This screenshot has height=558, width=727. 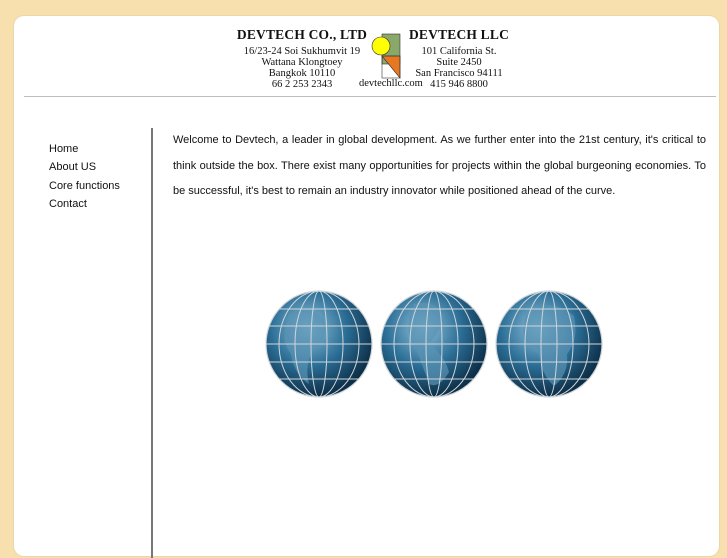 I want to click on left-phone: 66 2 253 2343, so click(x=302, y=84).